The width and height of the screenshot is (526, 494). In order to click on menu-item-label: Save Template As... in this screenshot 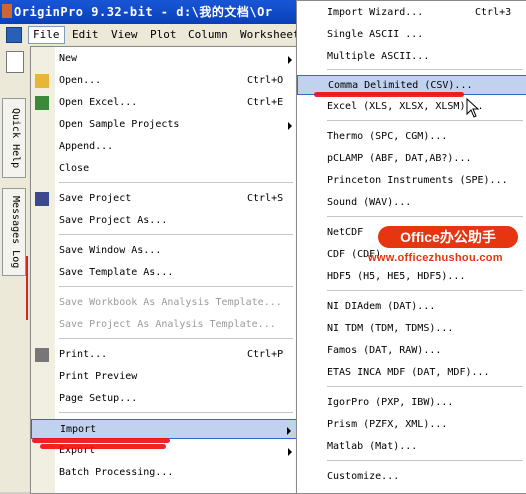, I will do `click(116, 272)`.